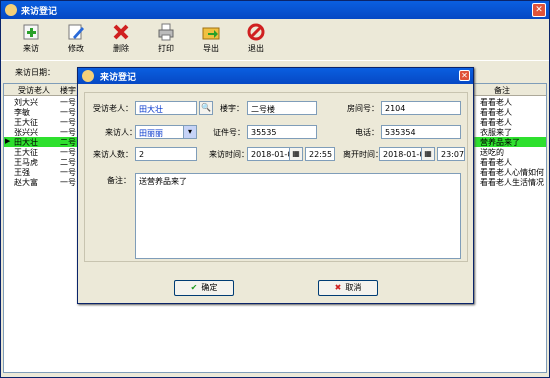 The image size is (550, 378). What do you see at coordinates (166, 154) in the screenshot?
I see `count-field: 2` at bounding box center [166, 154].